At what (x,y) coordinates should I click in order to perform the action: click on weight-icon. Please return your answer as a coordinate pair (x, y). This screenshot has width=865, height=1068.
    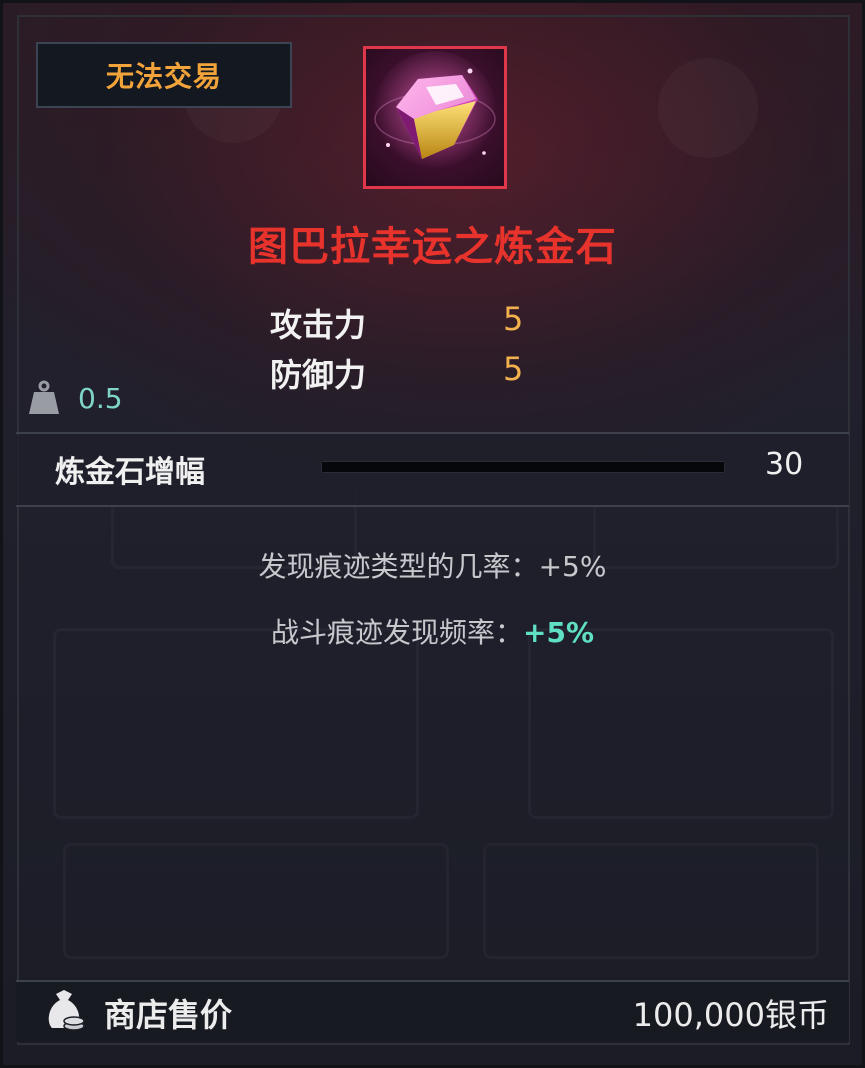
    Looking at the image, I should click on (44, 398).